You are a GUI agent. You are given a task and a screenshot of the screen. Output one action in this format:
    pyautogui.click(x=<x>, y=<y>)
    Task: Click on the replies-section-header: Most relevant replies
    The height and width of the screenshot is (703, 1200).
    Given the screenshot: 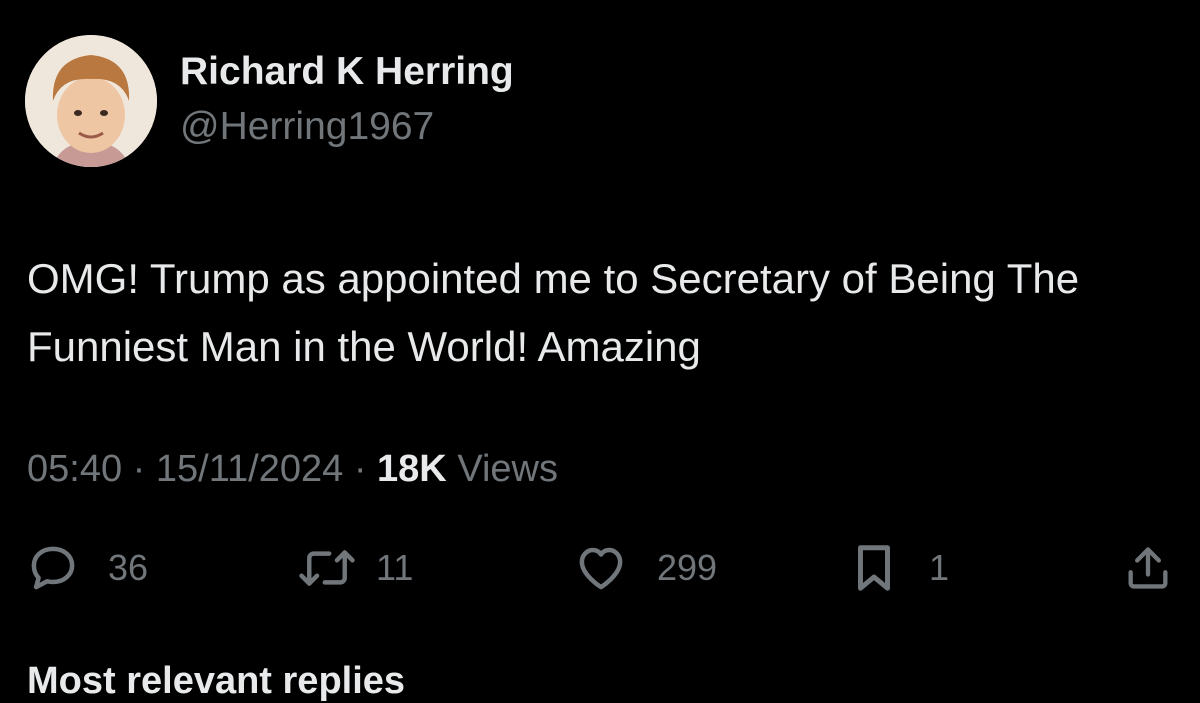 What is the action you would take?
    pyautogui.click(x=216, y=681)
    